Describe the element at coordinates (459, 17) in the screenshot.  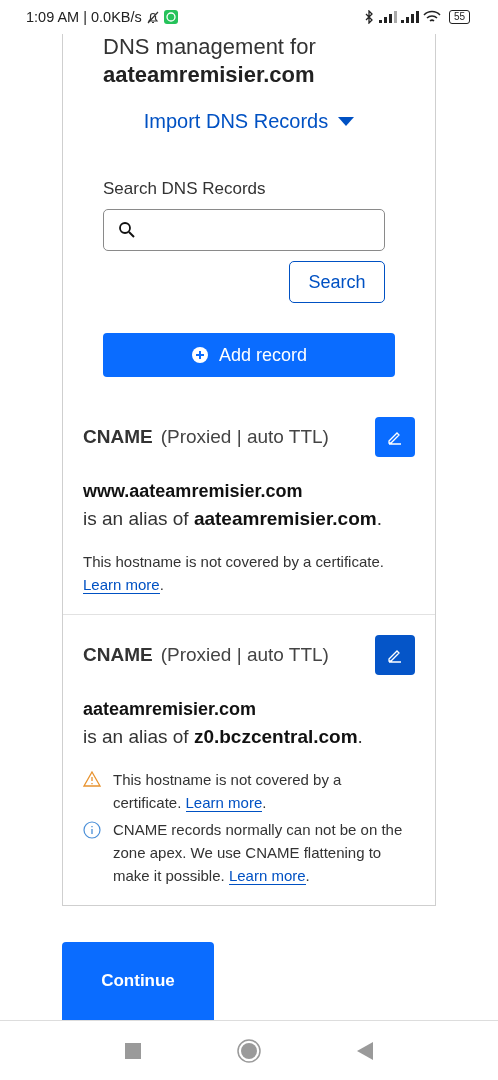
I see `battery-level: 55` at that location.